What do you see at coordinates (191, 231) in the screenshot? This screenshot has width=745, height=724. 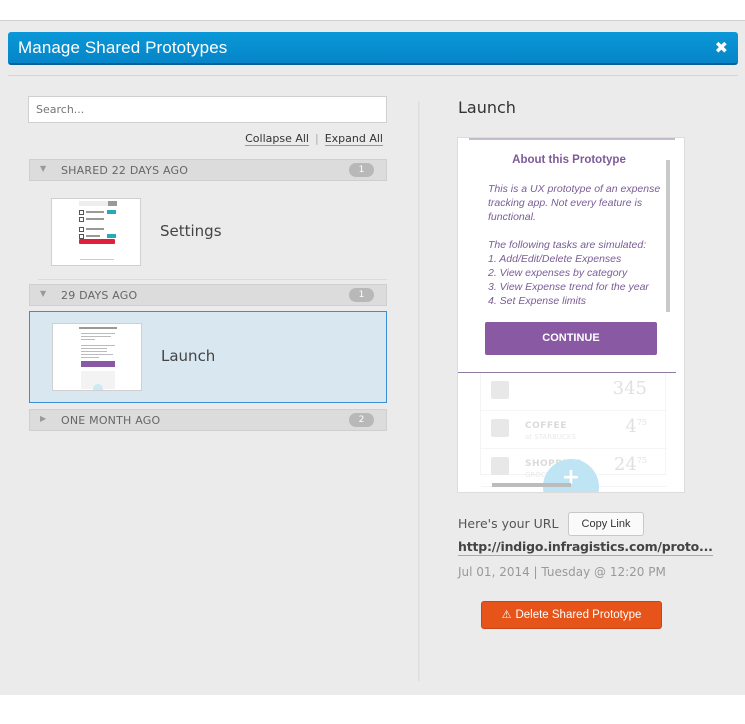 I see `prototype-name: Settings` at bounding box center [191, 231].